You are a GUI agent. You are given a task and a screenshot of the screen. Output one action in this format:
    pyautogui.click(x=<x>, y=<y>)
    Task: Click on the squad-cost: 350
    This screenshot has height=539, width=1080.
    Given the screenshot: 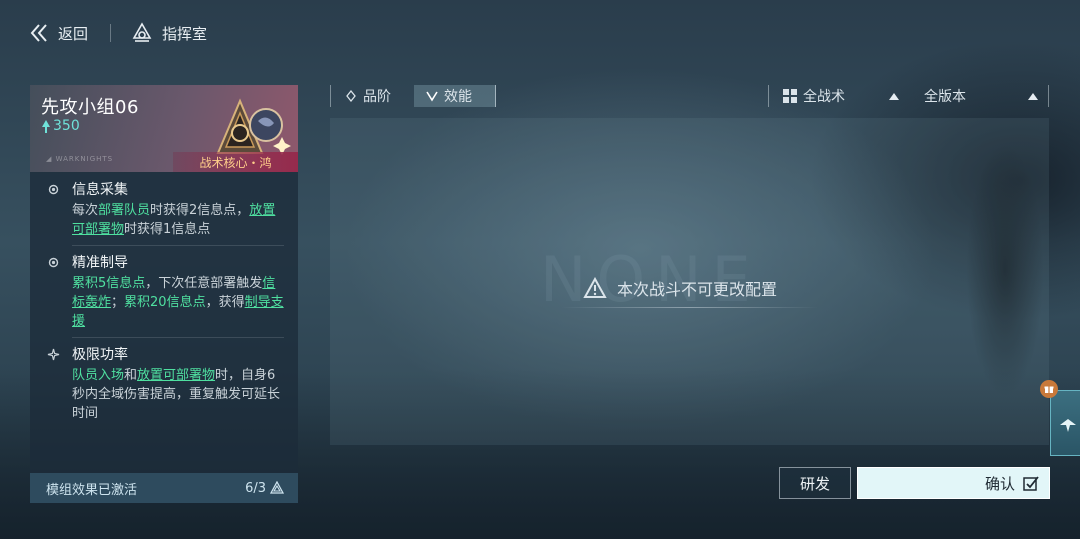 What is the action you would take?
    pyautogui.click(x=60, y=126)
    